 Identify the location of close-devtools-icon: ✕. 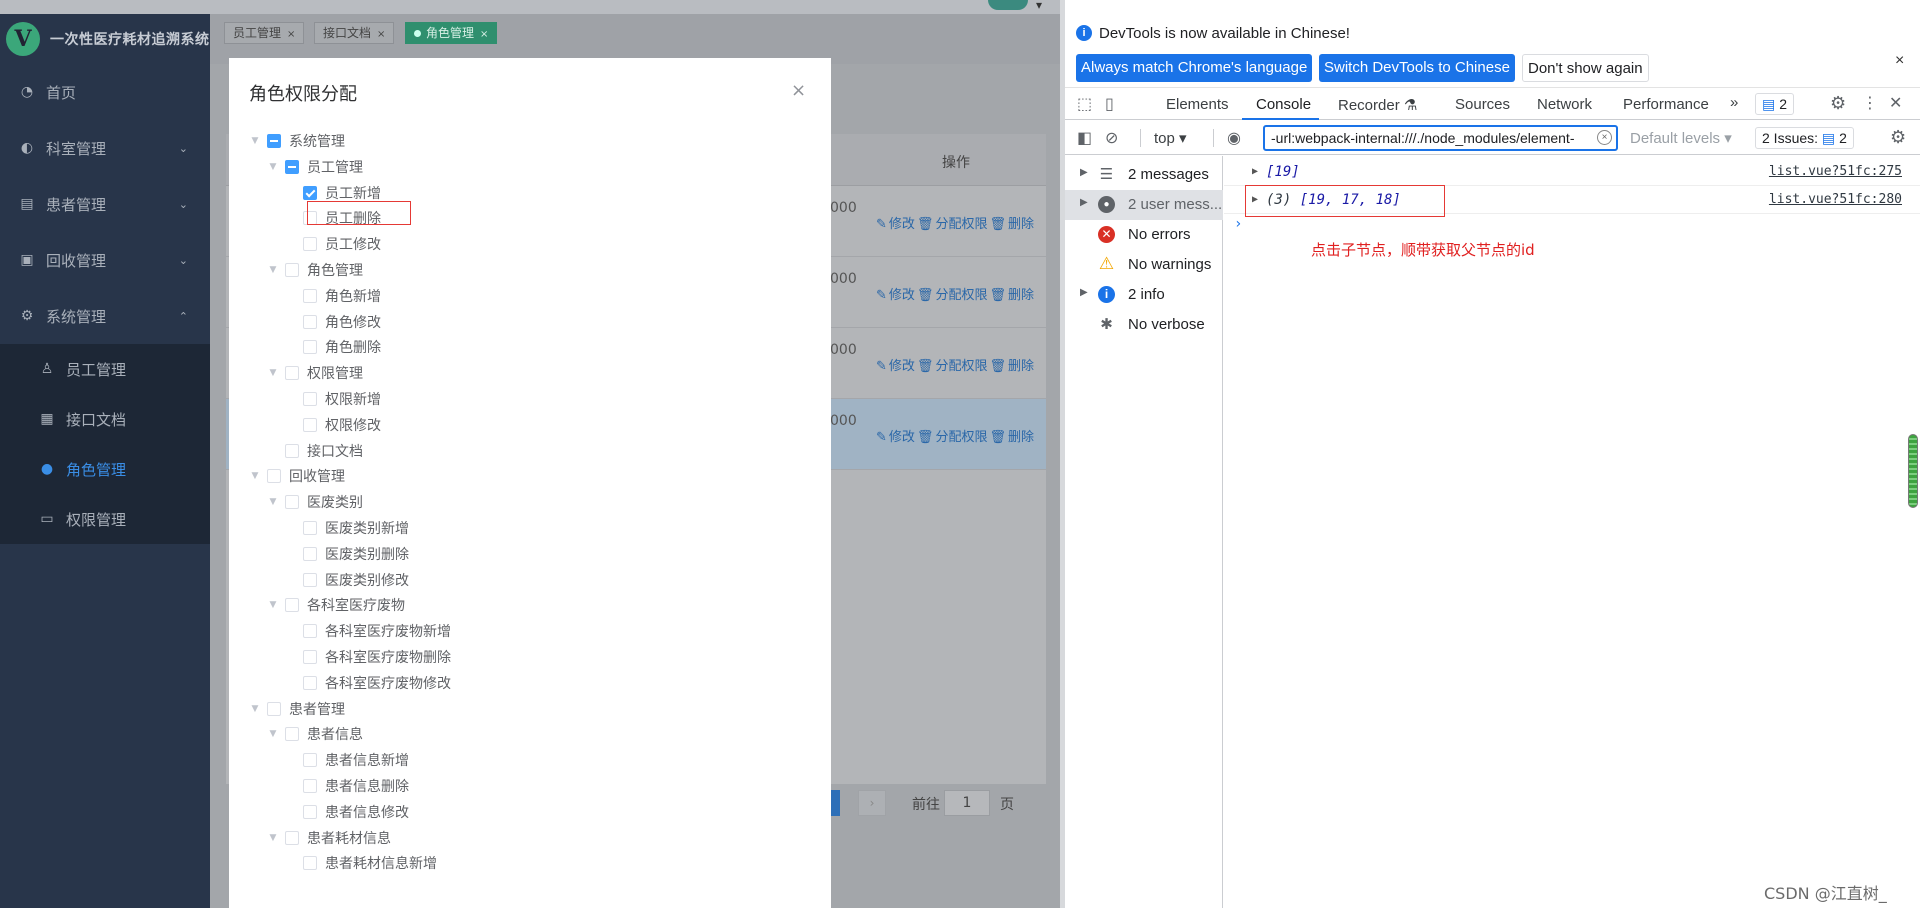
(1895, 103).